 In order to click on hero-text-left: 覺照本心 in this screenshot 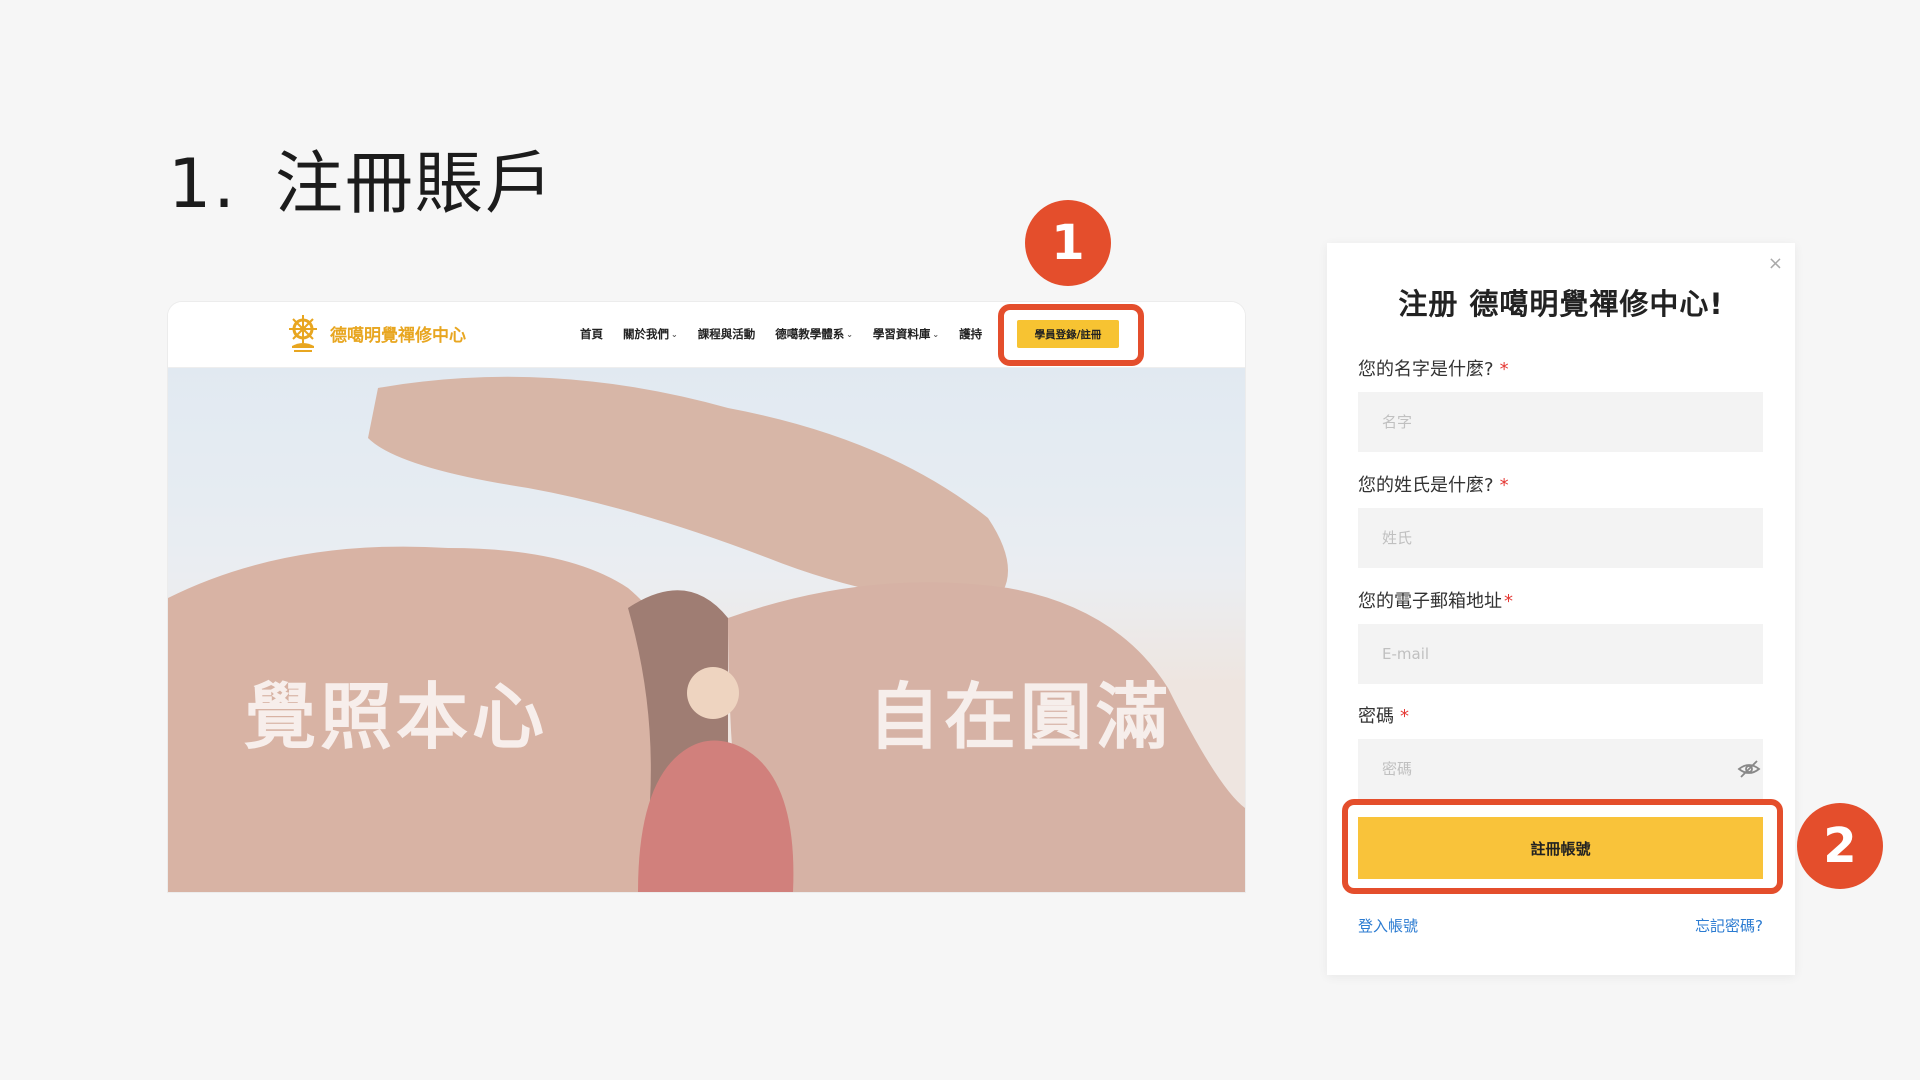, I will do `click(396, 717)`.